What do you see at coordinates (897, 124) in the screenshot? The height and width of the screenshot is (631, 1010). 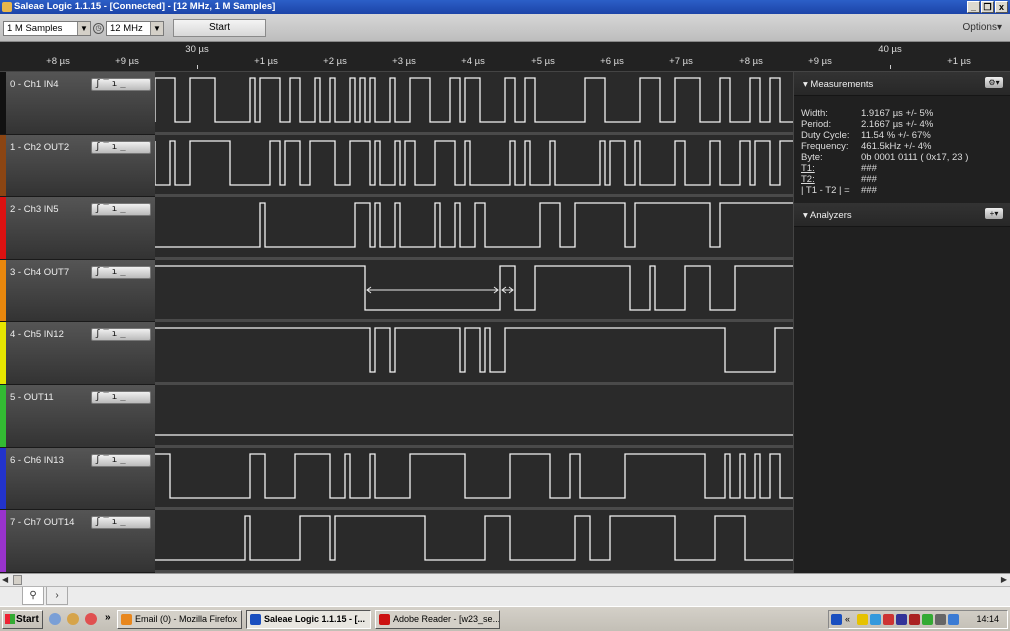 I see `measurement-value: 2.1667 µs +/- 4%` at bounding box center [897, 124].